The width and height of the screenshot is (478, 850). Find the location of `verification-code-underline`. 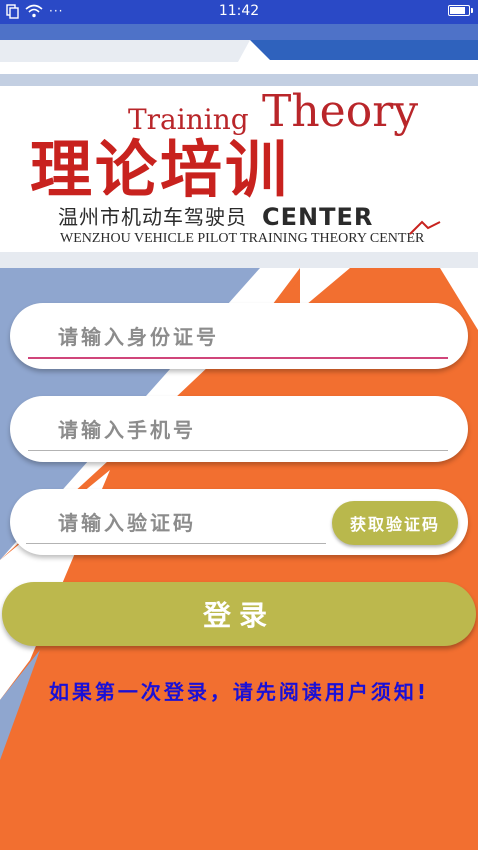

verification-code-underline is located at coordinates (176, 543).